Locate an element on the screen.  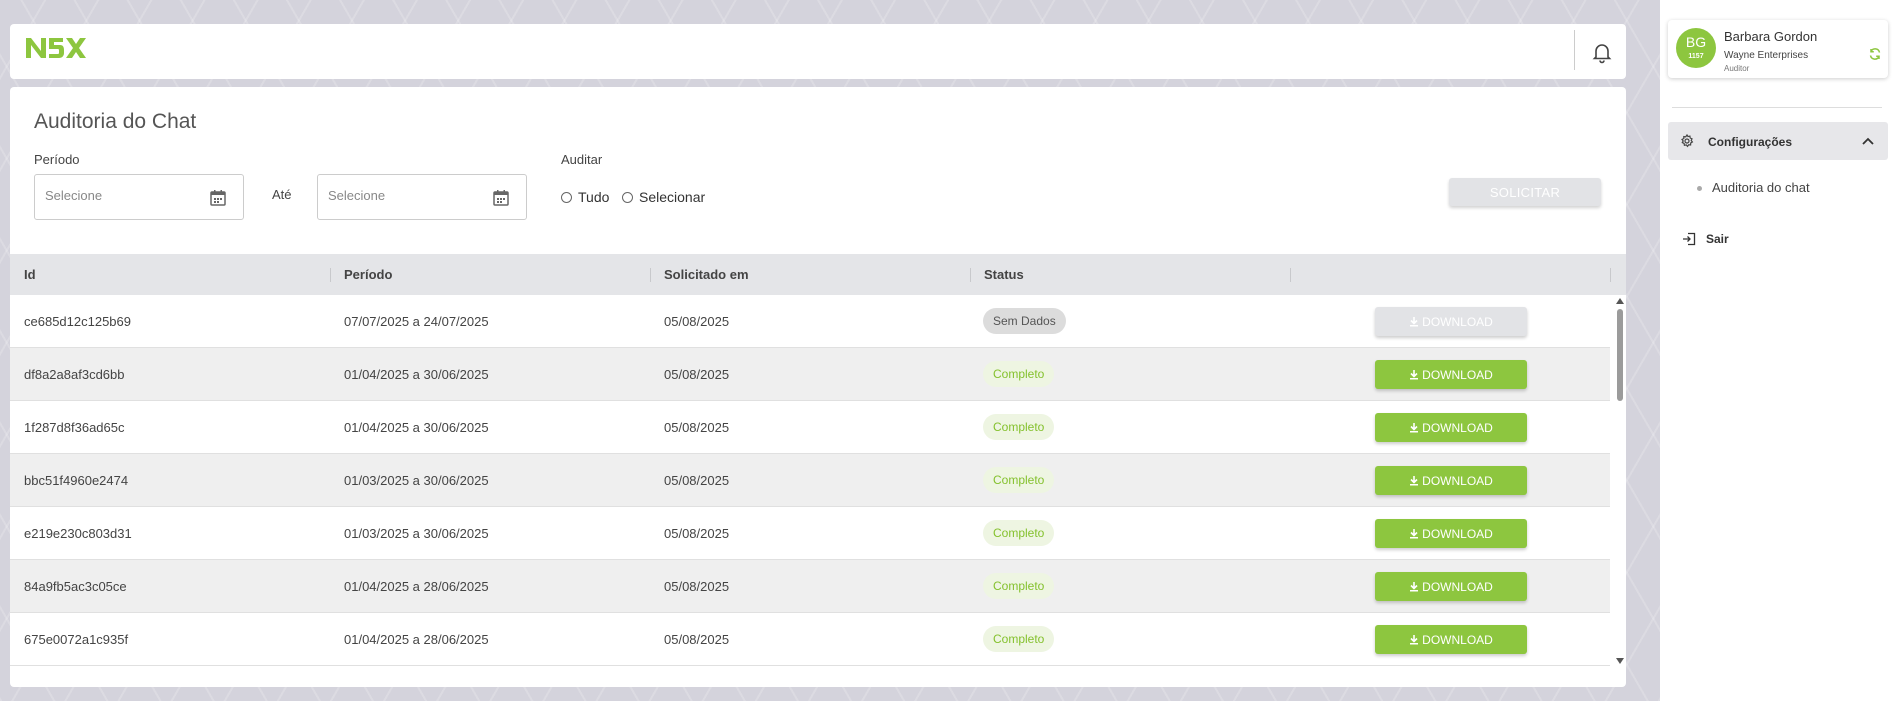
radio-selecionar-label: Selecionar is located at coordinates (672, 197).